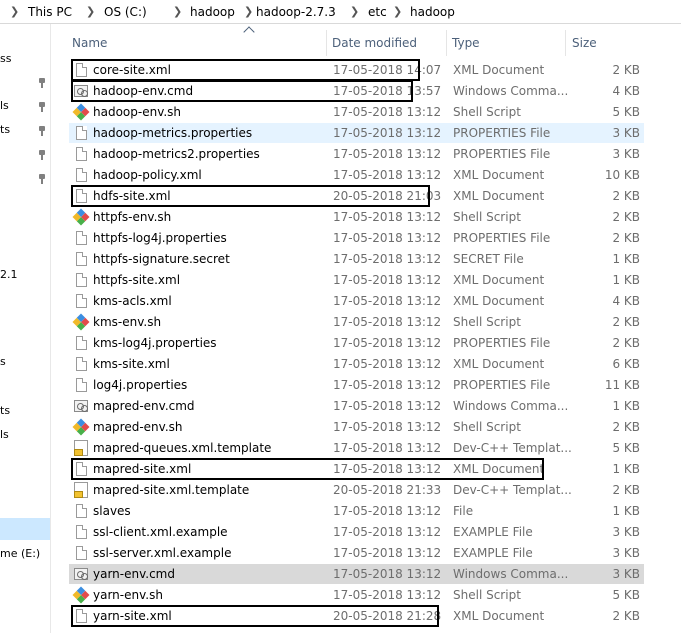 This screenshot has height=633, width=681. I want to click on file-size: 11 KB, so click(622, 385).